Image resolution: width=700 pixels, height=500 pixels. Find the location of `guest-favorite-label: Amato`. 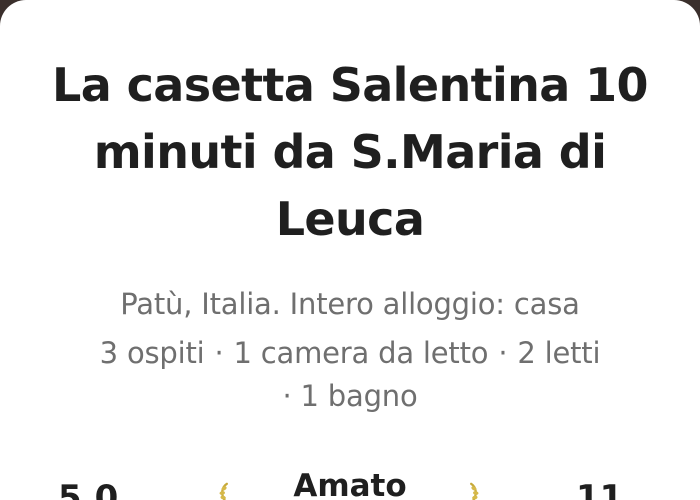

guest-favorite-label: Amato is located at coordinates (350, 484).